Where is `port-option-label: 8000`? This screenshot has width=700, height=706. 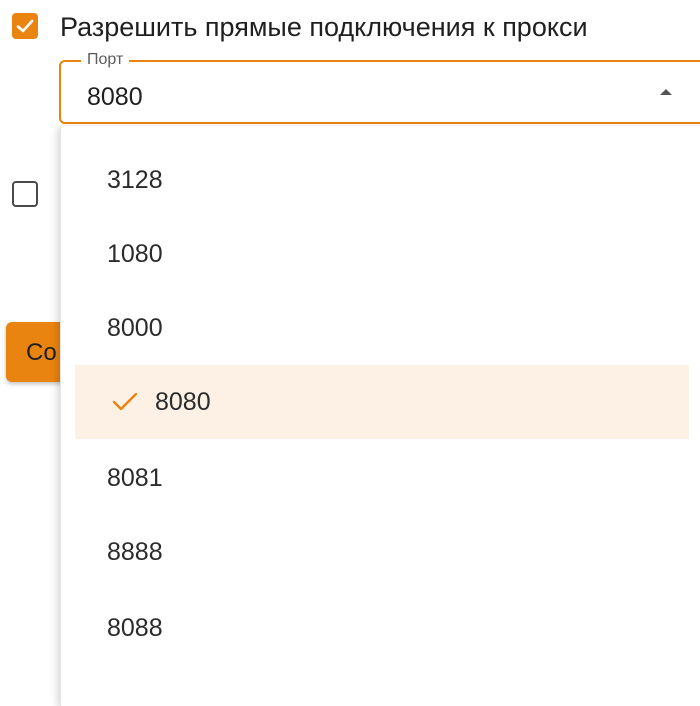
port-option-label: 8000 is located at coordinates (135, 328).